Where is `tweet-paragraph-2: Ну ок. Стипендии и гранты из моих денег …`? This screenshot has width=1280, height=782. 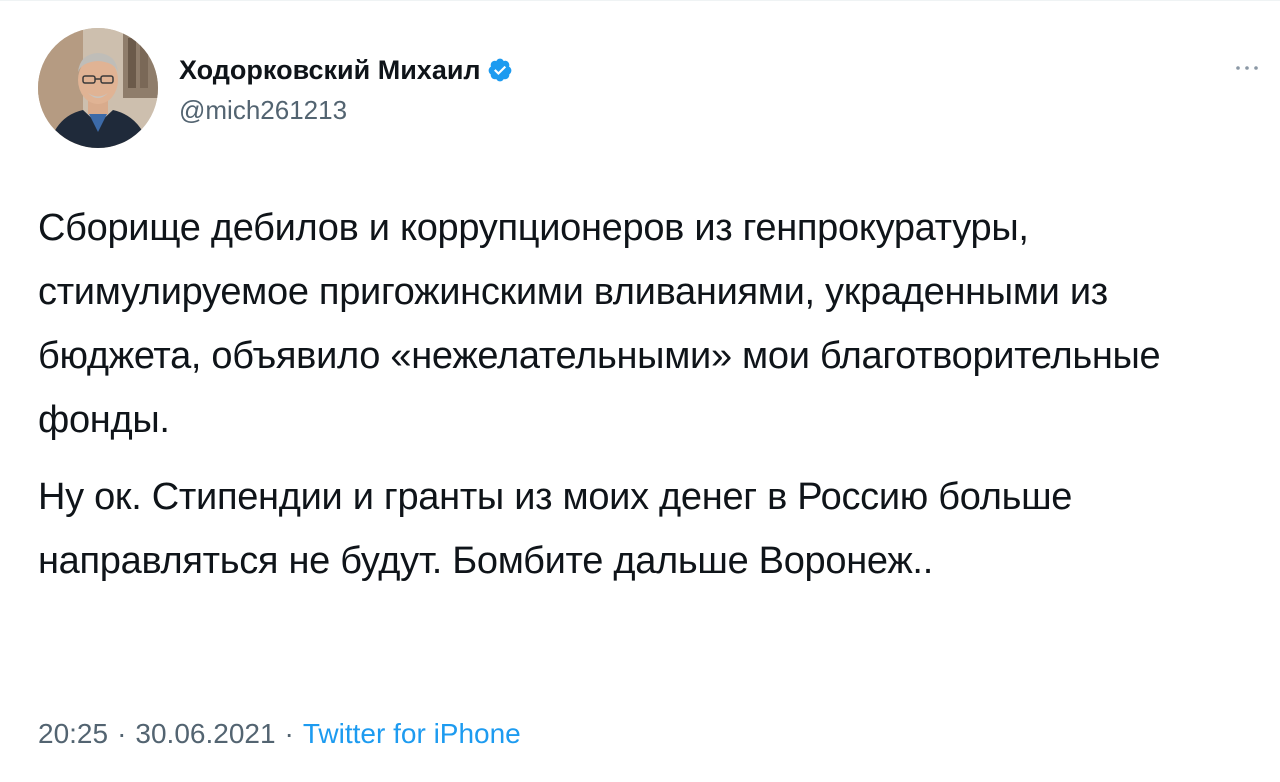
tweet-paragraph-2: Ну ок. Стипендии и гранты из моих денег … is located at coordinates (555, 529).